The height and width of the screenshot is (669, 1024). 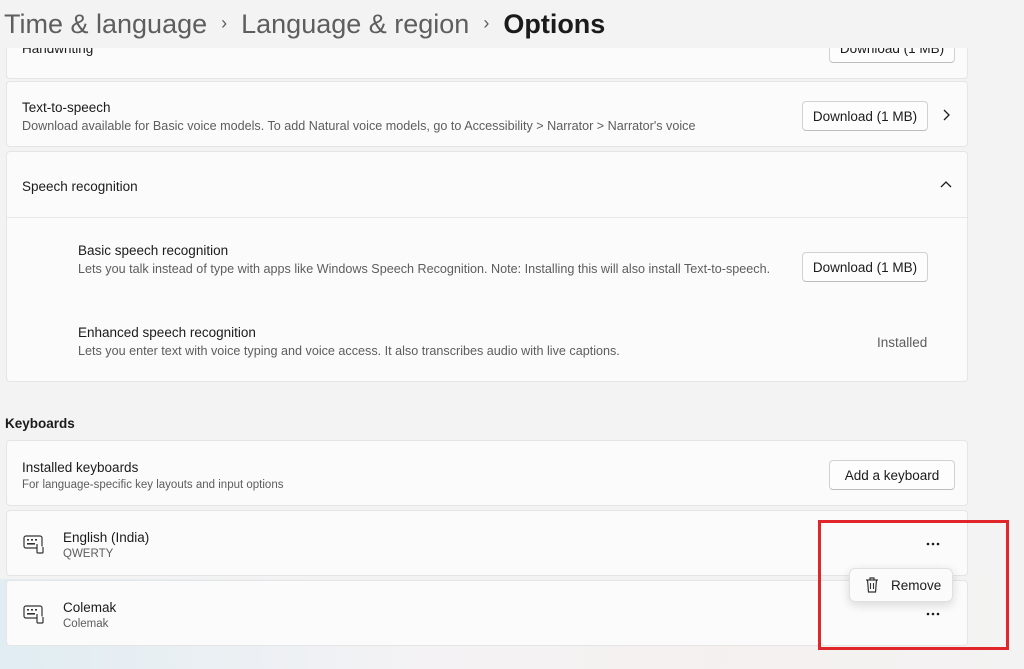 What do you see at coordinates (167, 332) in the screenshot?
I see `enhanced-speech-title: Enhanced speech recognition` at bounding box center [167, 332].